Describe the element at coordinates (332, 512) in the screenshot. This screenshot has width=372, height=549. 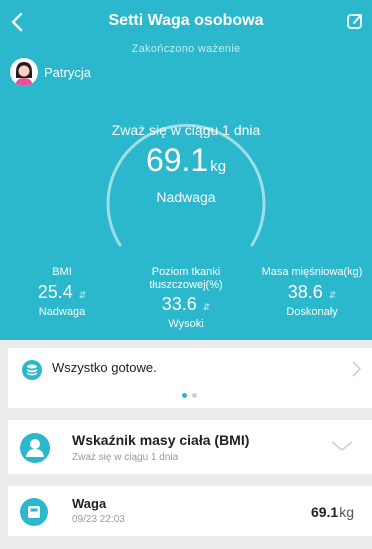
I see `weight-card-value: 69.1kg` at that location.